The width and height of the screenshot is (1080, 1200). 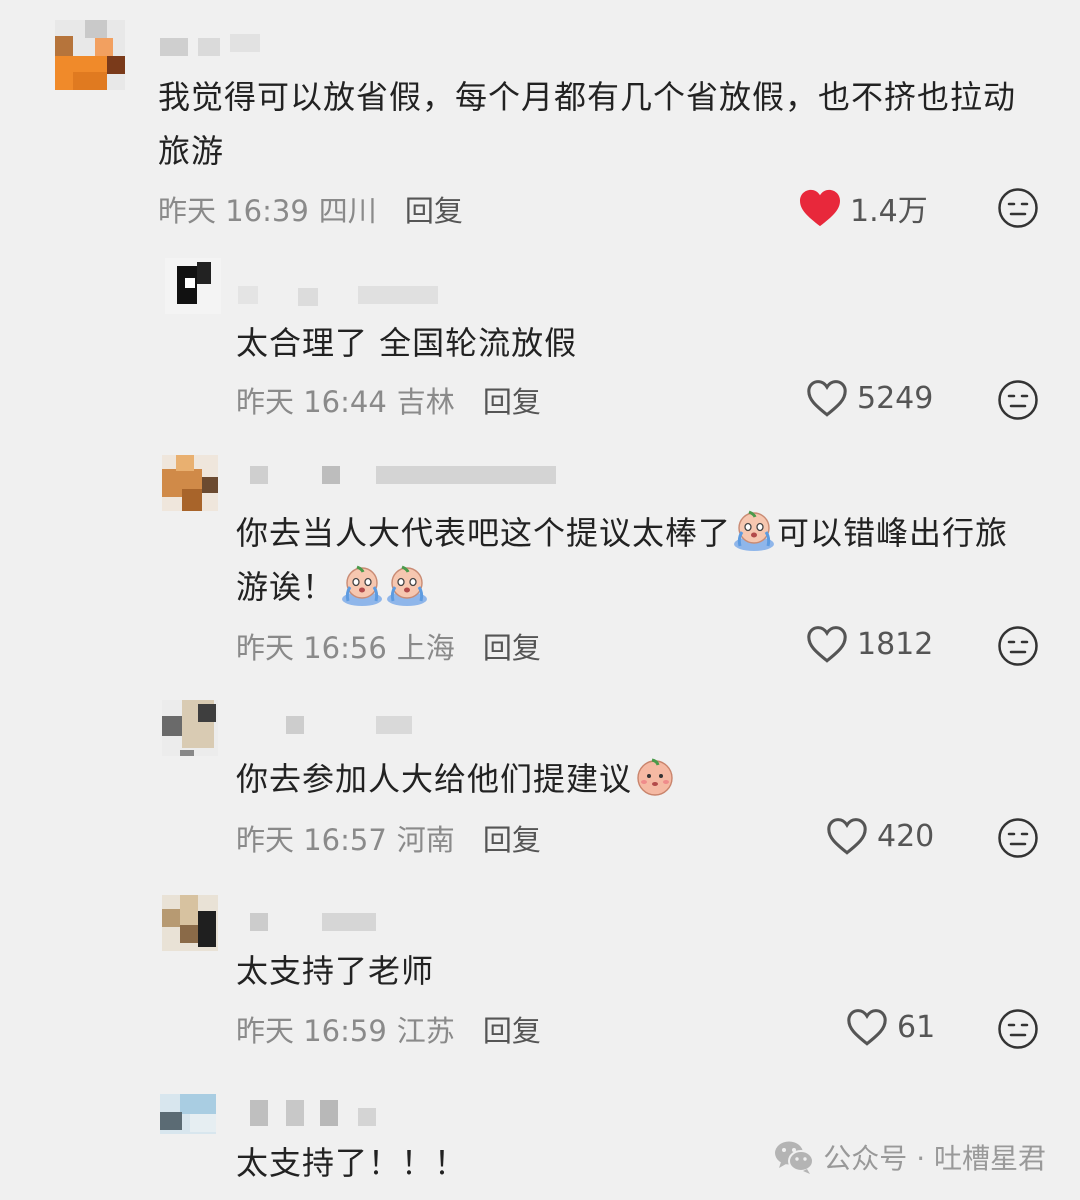 I want to click on wechat-icon, so click(x=795, y=1157).